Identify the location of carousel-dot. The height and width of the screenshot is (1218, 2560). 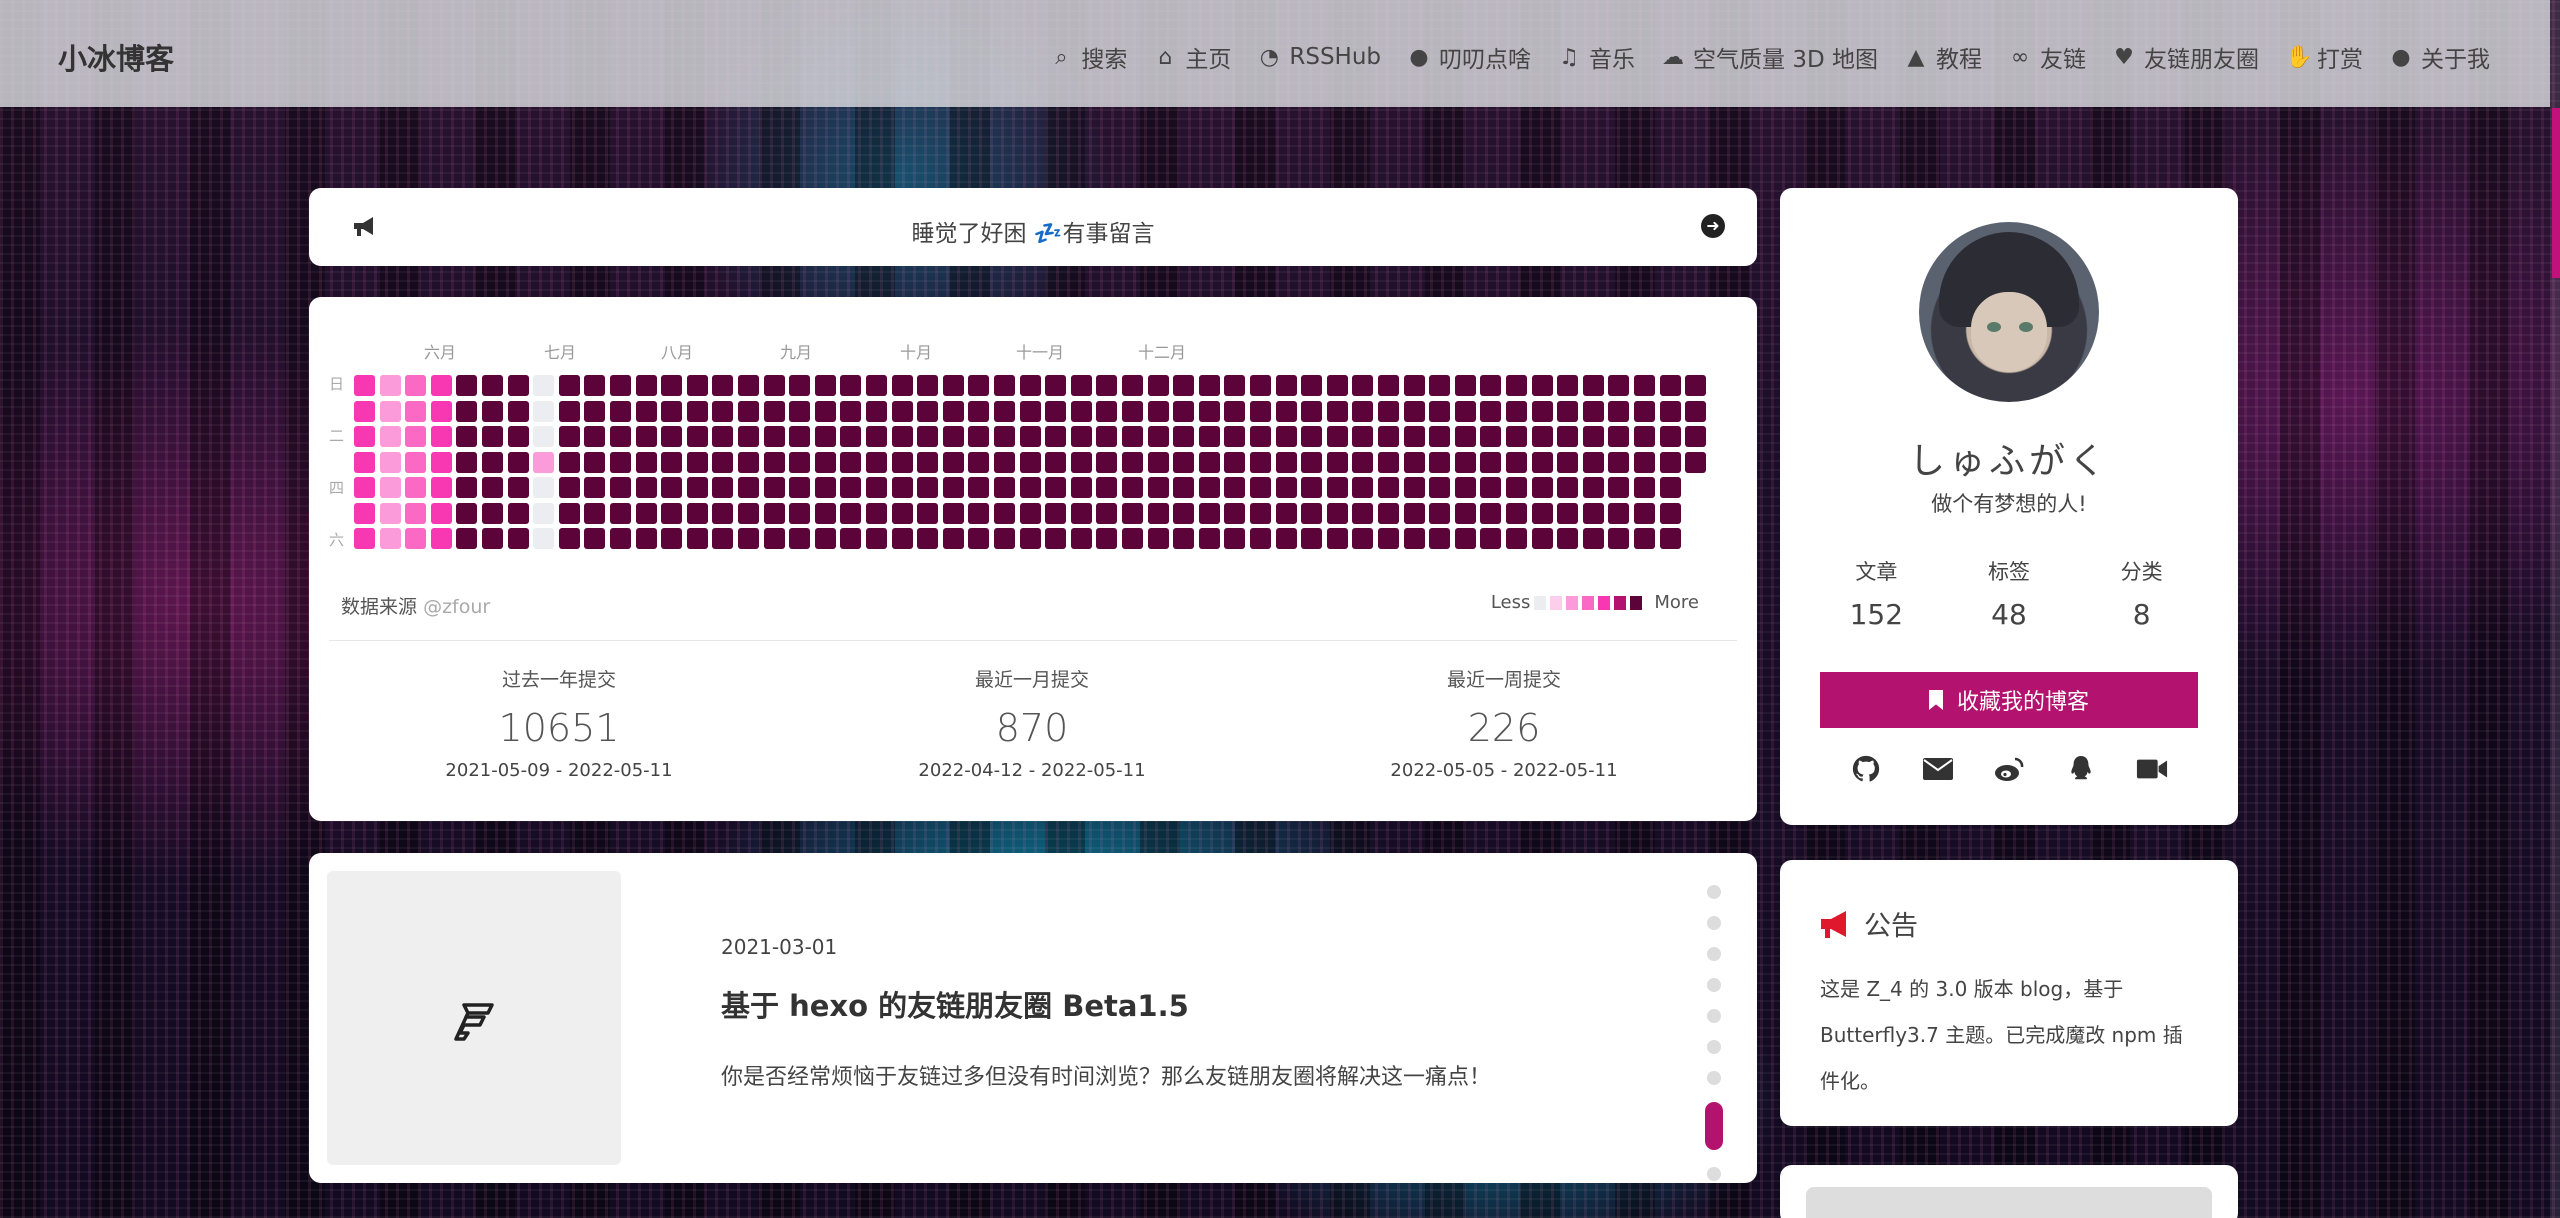
(1714, 954).